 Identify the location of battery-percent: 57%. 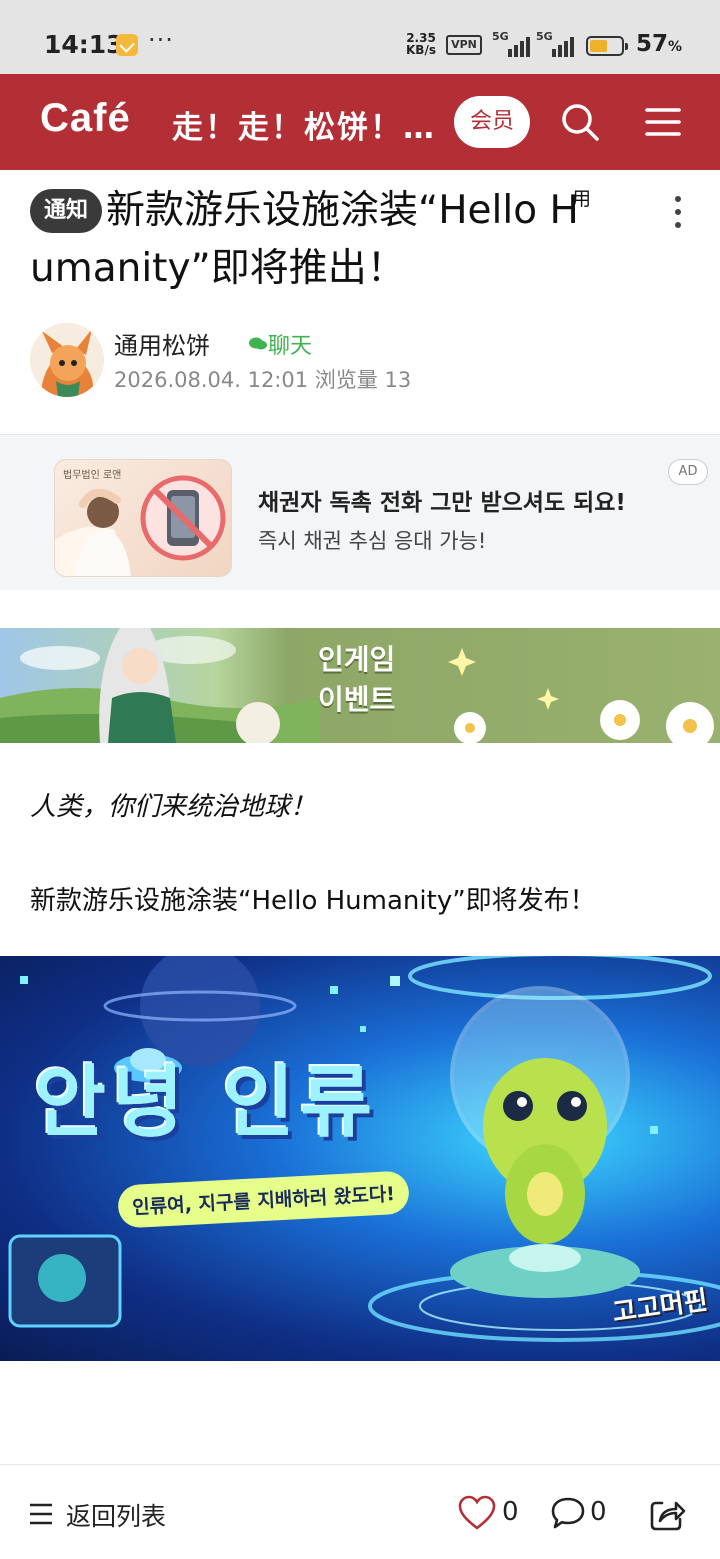
(659, 44).